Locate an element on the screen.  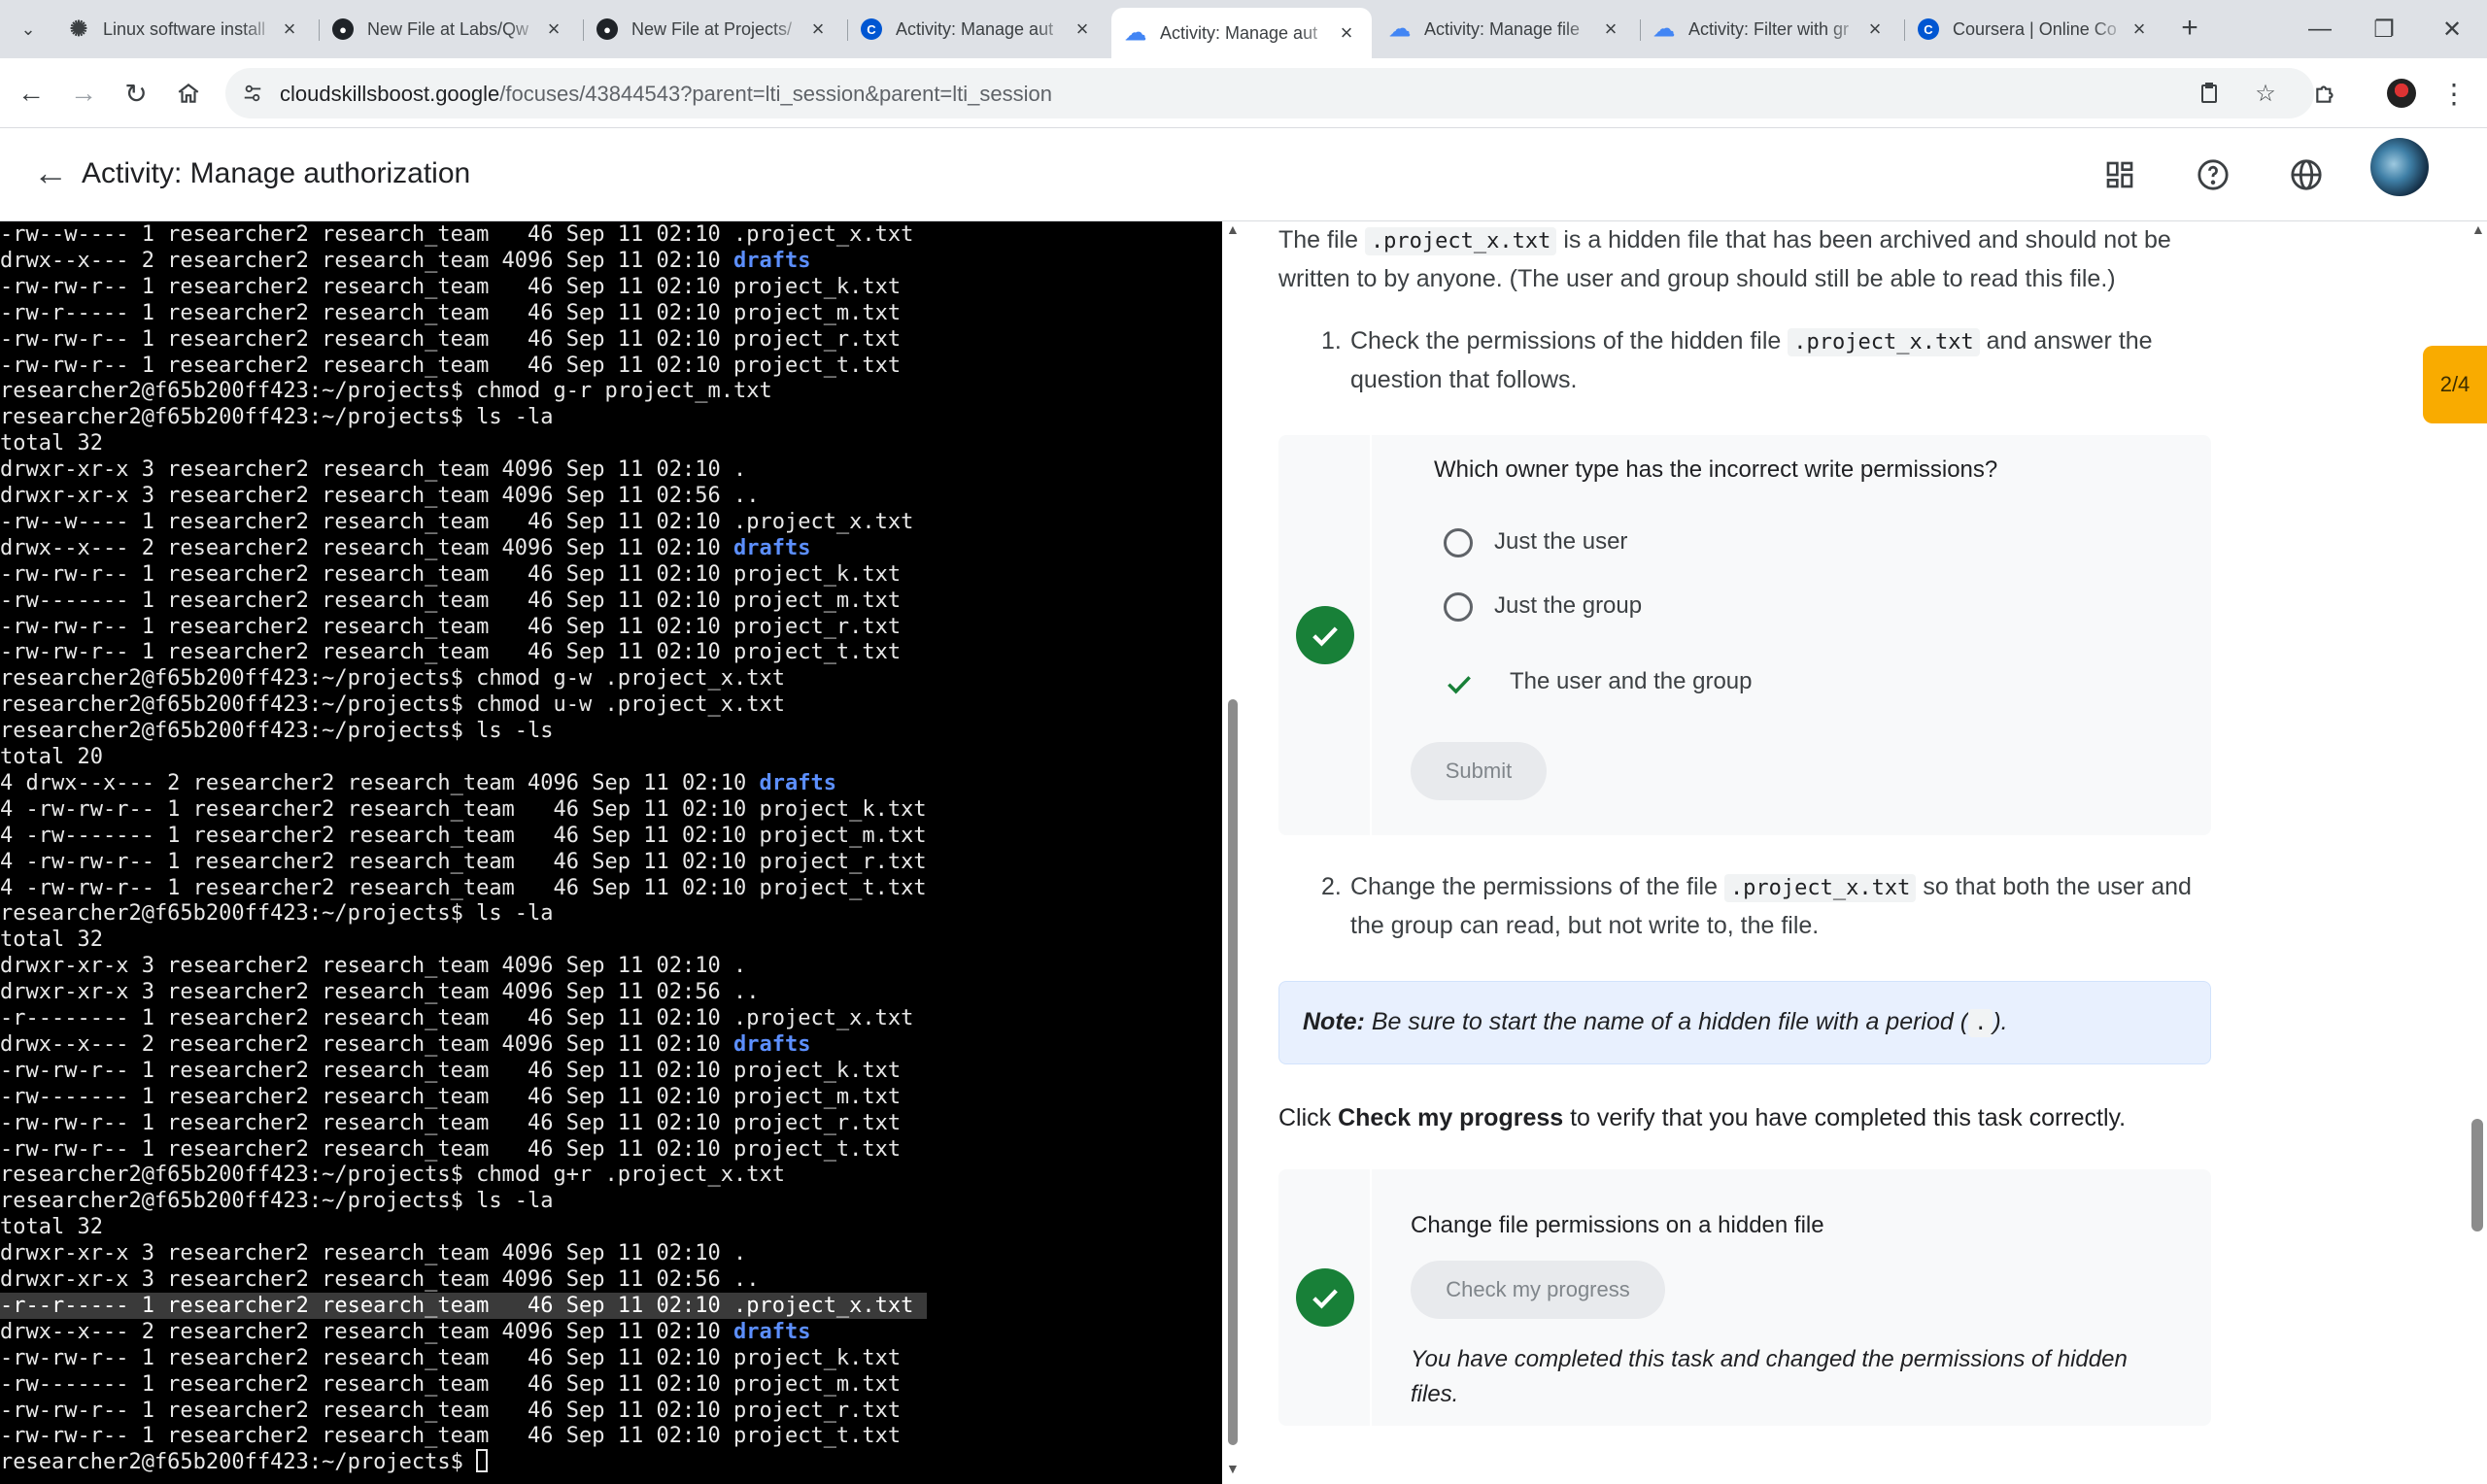
forward-arrow-icon: → is located at coordinates (83, 94).